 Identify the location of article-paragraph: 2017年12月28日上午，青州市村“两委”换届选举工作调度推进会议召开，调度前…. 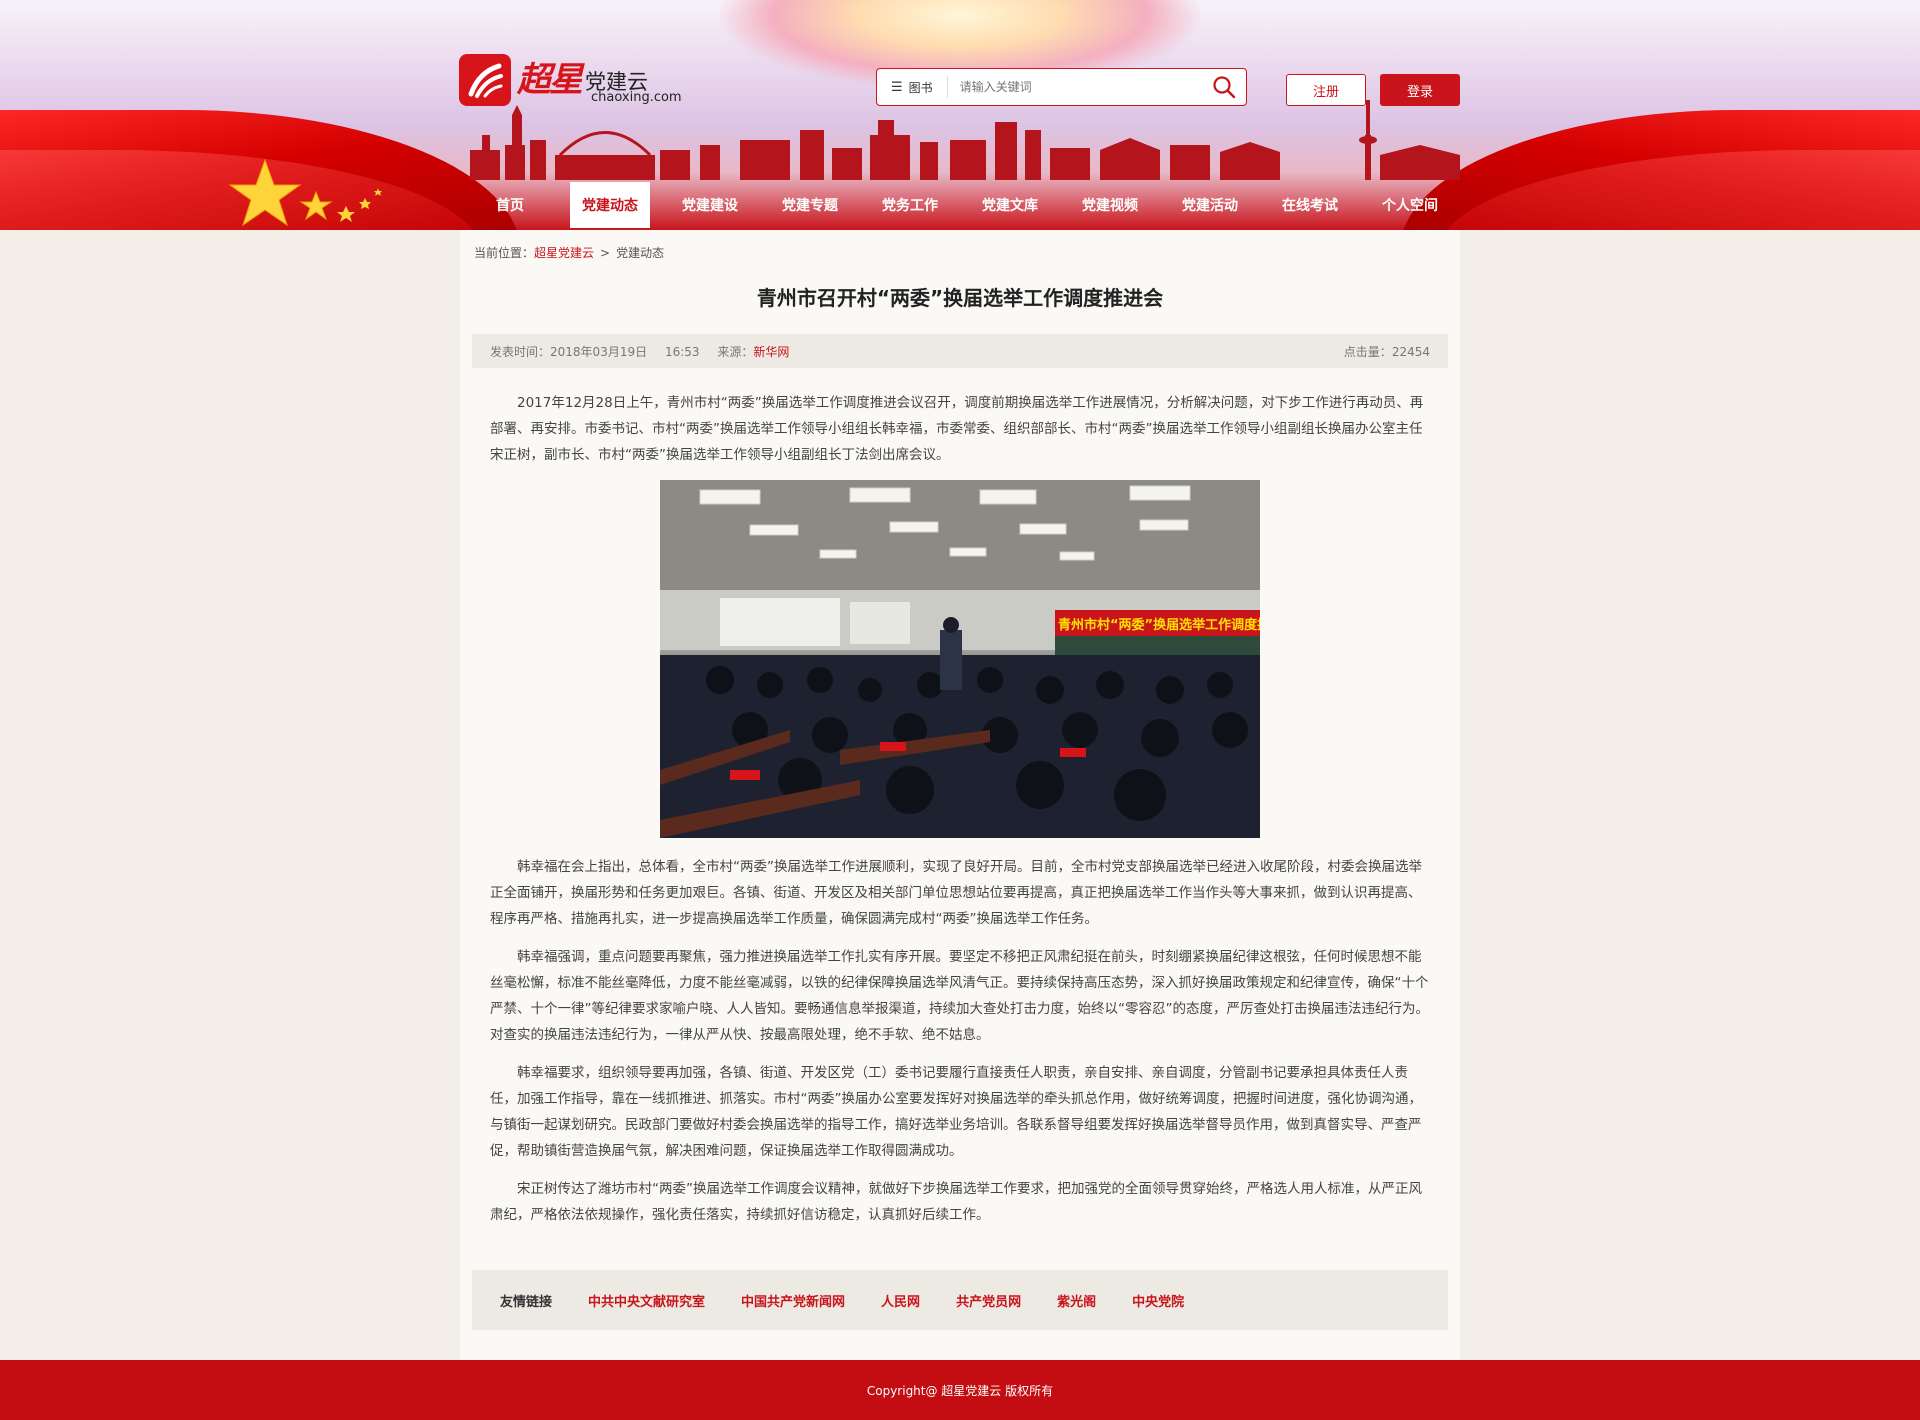
(957, 429).